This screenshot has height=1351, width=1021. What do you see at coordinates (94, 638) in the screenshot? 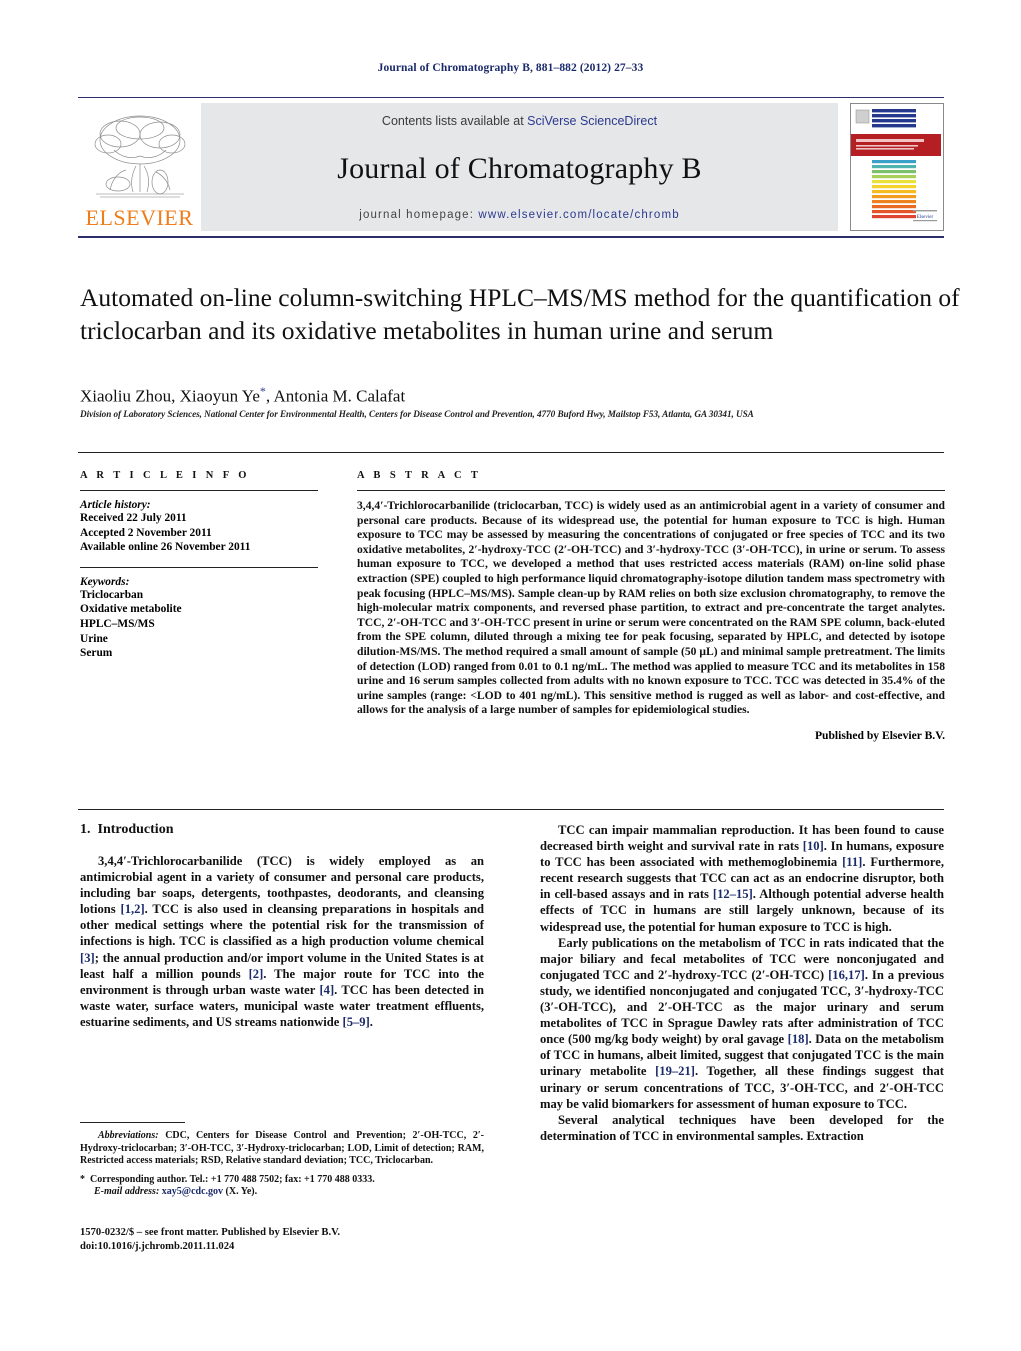
I see `keyword-item: Urine` at bounding box center [94, 638].